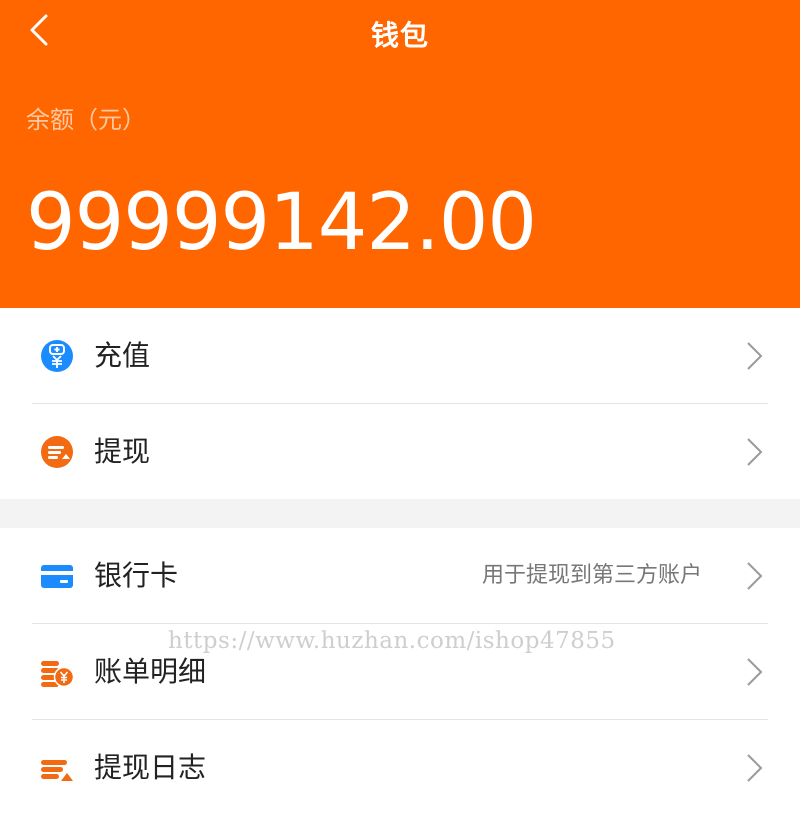  Describe the element at coordinates (150, 767) in the screenshot. I see `withdraw-log-label: 提现日志` at that location.